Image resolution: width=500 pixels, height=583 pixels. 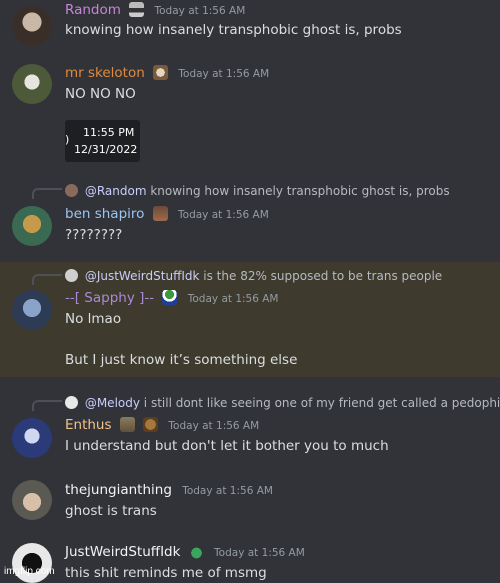 I want to click on username: mr skeloton, so click(x=105, y=73).